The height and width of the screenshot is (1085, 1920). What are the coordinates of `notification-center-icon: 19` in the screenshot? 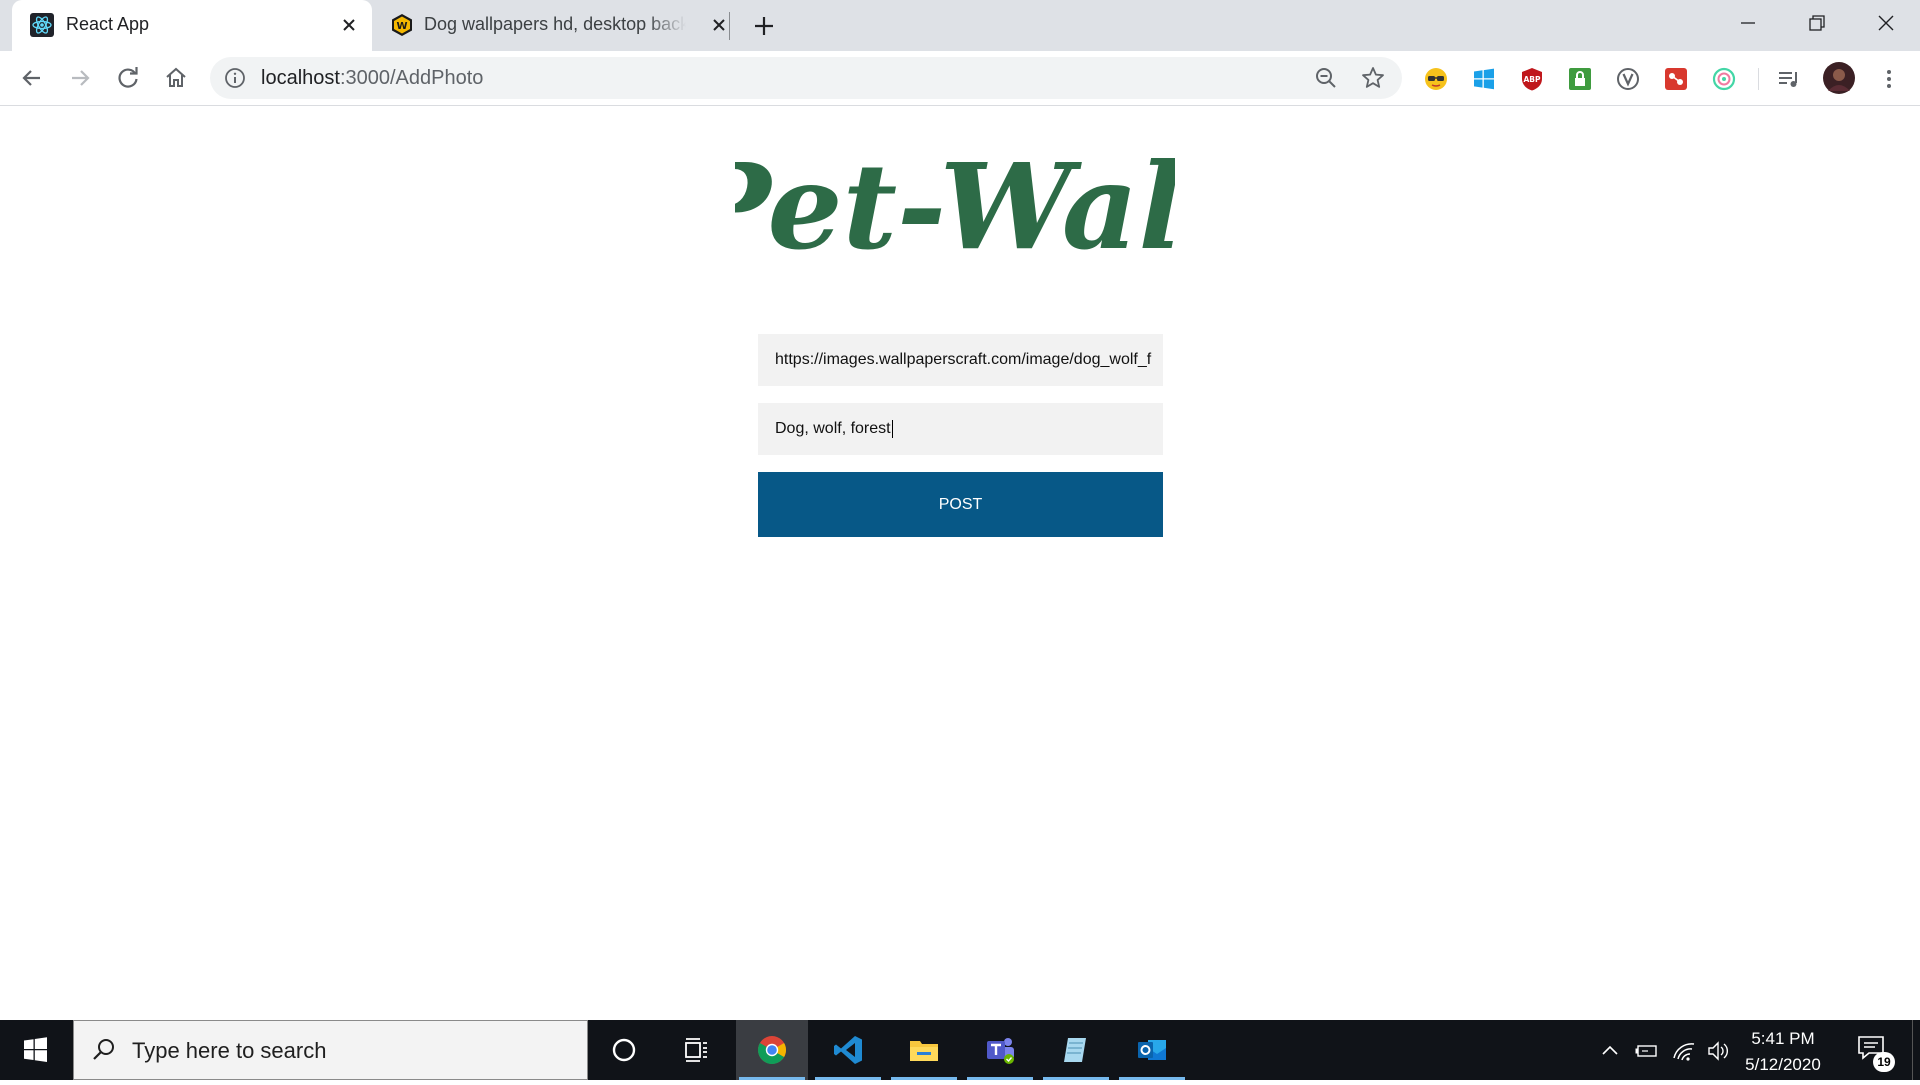 It's located at (1875, 1052).